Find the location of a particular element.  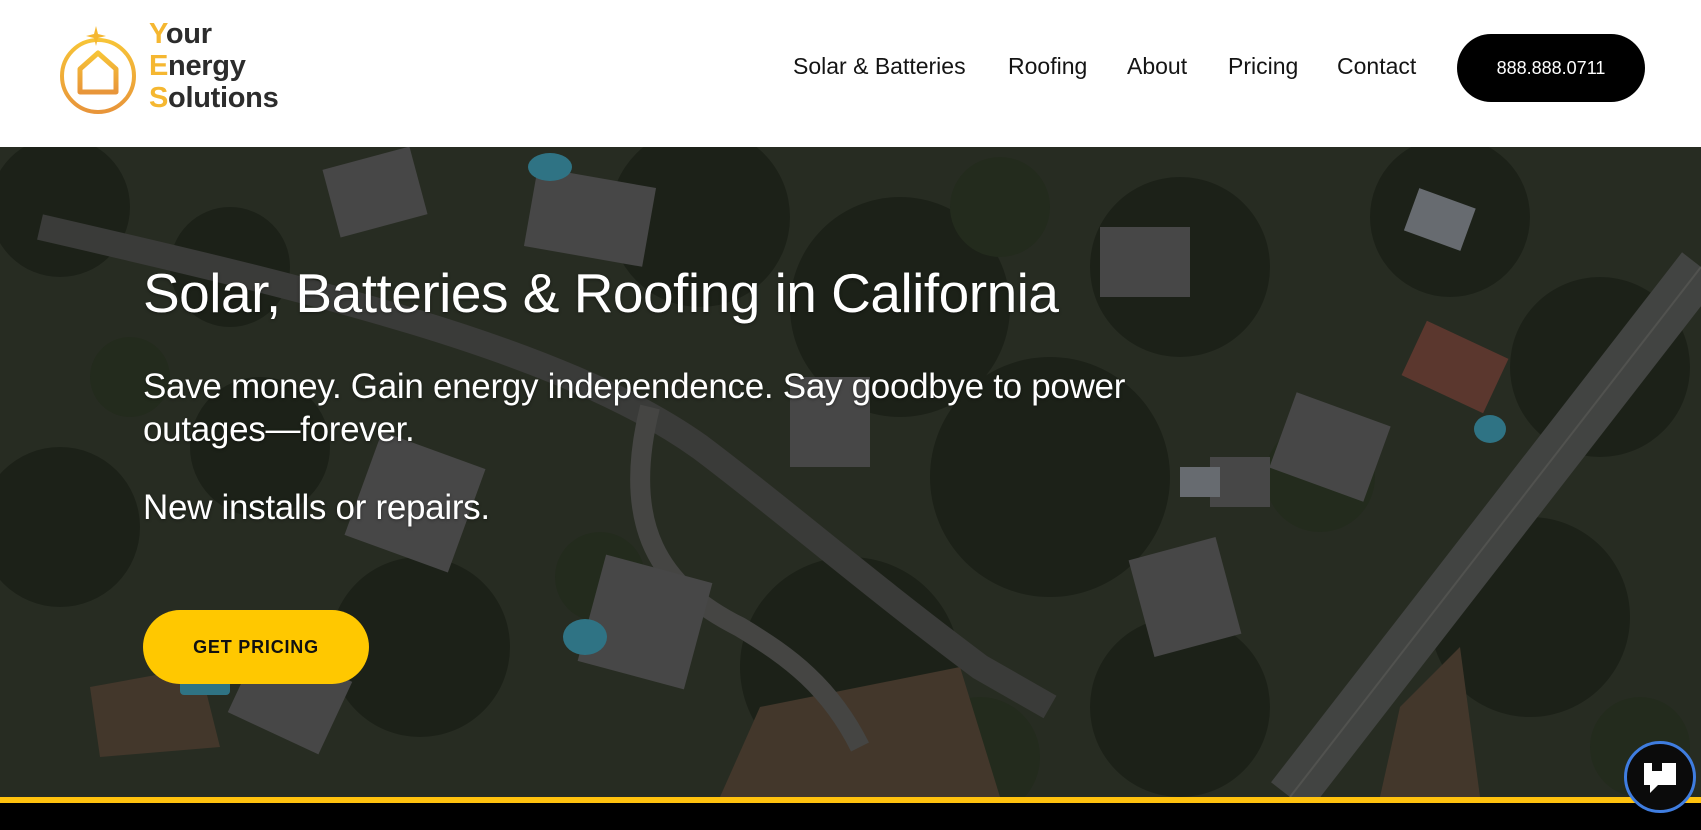

hero-title: Solar, Batteries & Roofing in California is located at coordinates (601, 293).